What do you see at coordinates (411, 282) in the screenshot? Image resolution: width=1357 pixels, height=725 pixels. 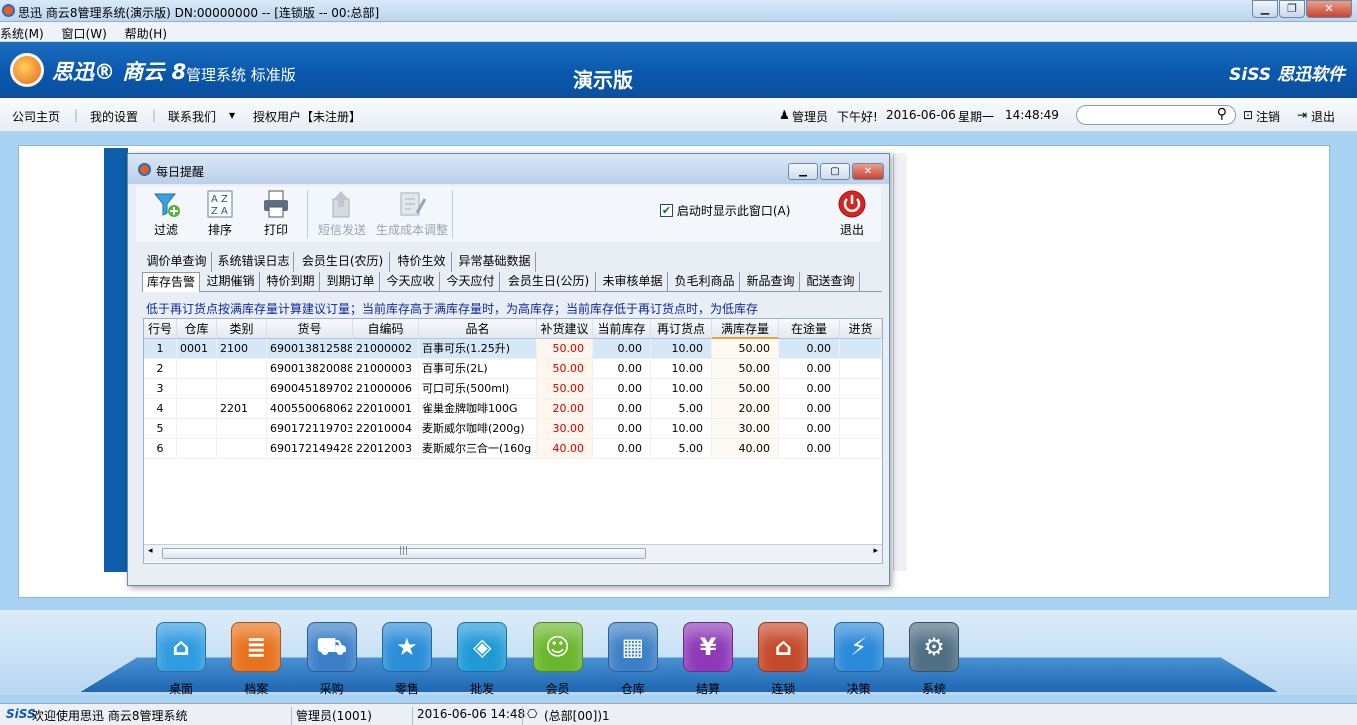 I see `tab-receivable-today: 今天应收` at bounding box center [411, 282].